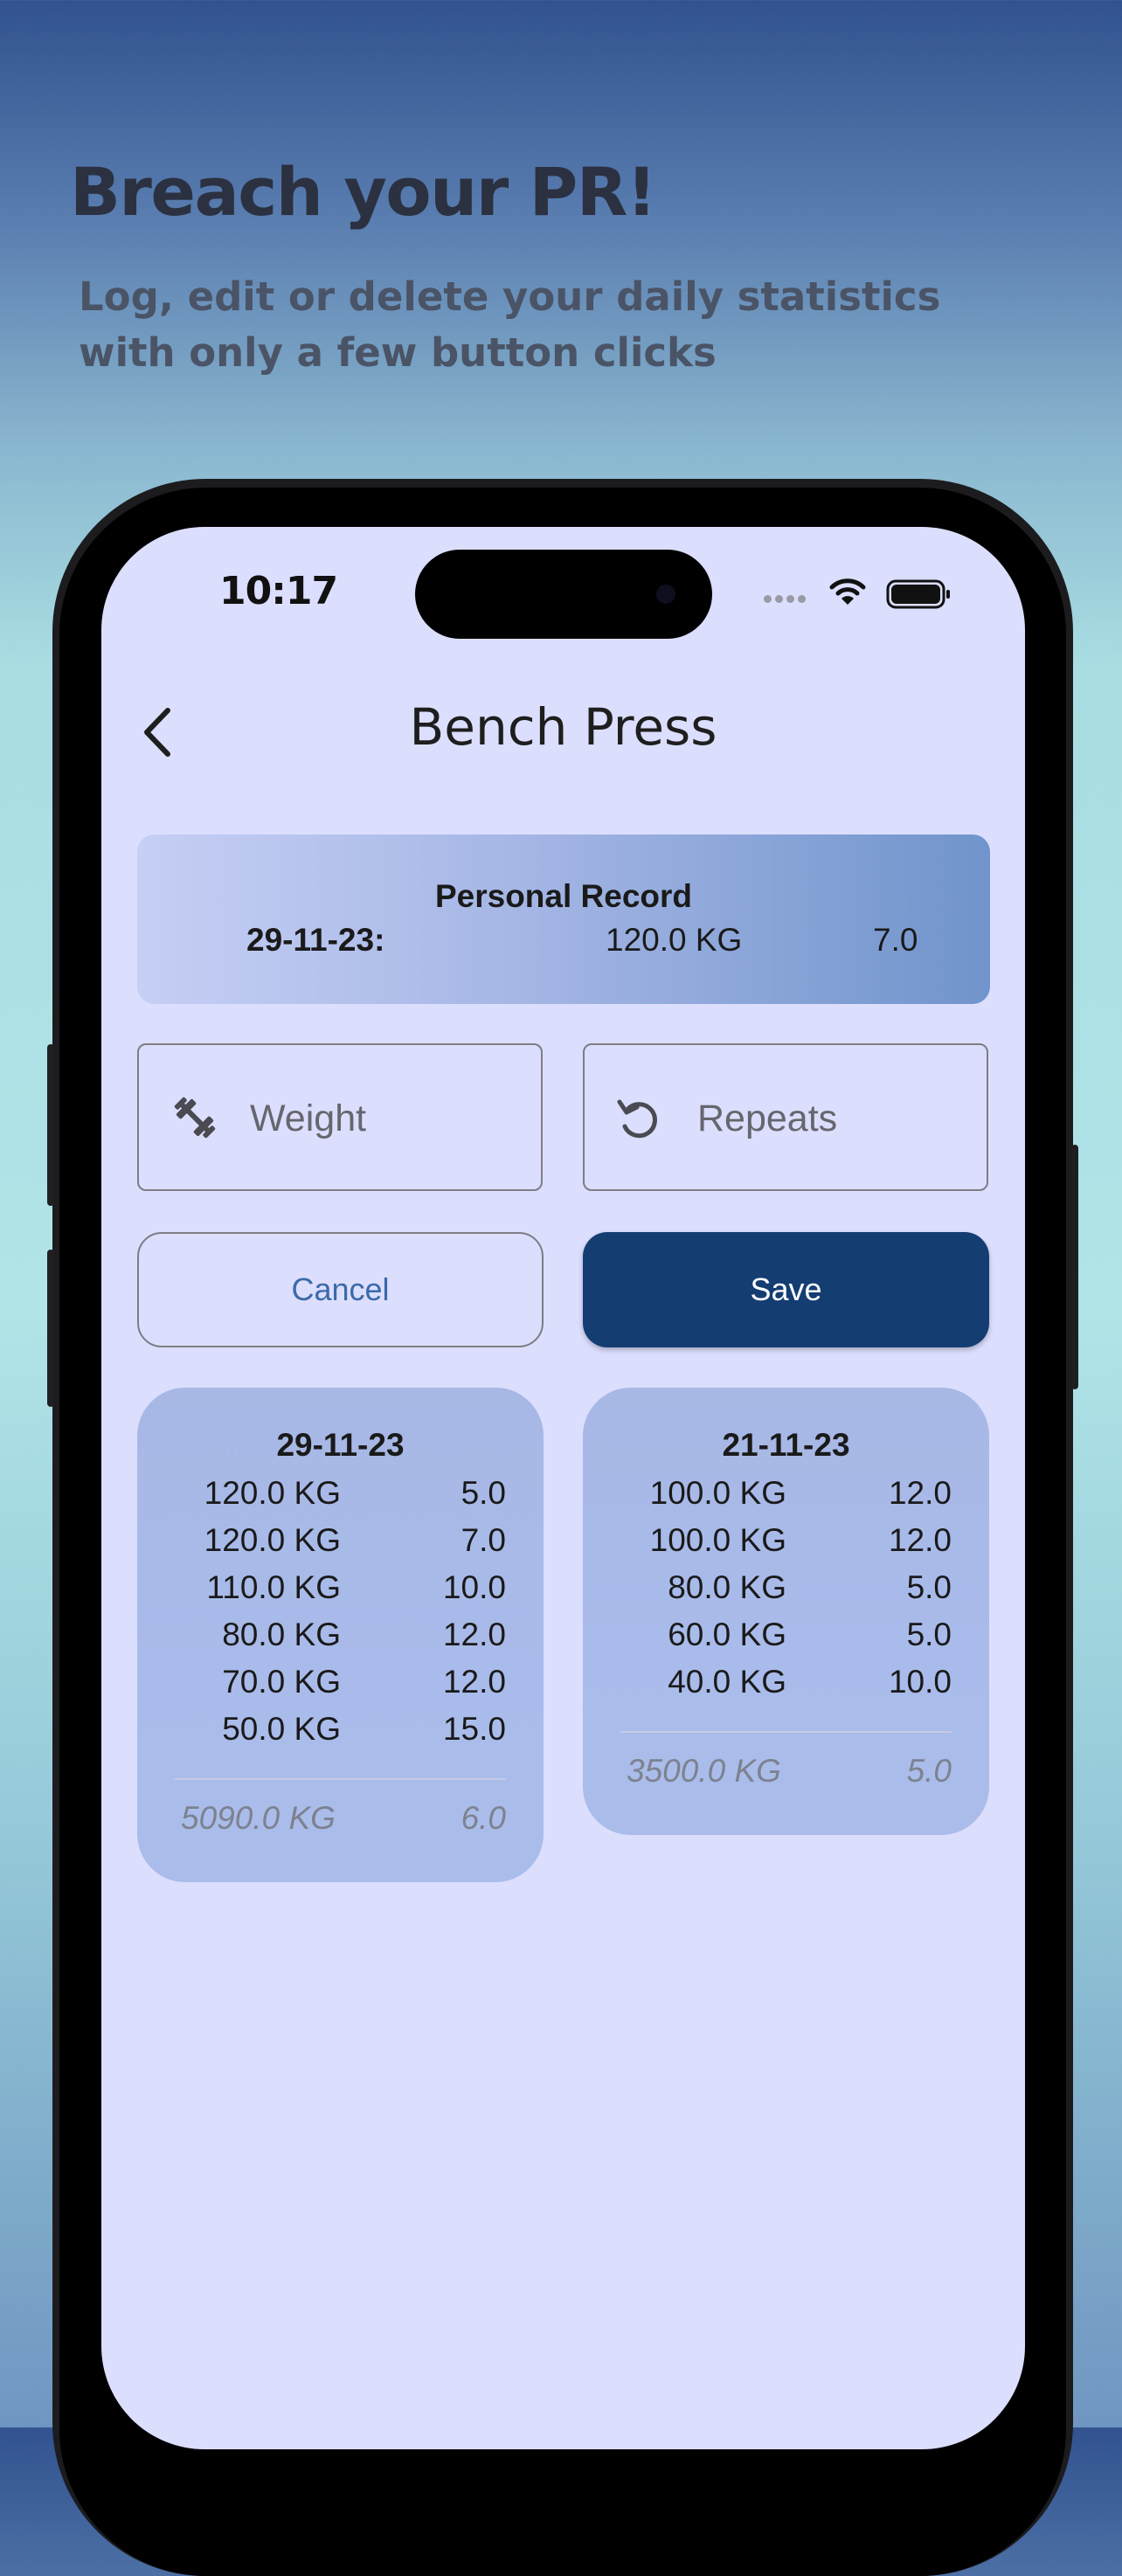 The height and width of the screenshot is (2576, 1122). I want to click on log-set-row: 80.0 KG 5.0, so click(786, 1593).